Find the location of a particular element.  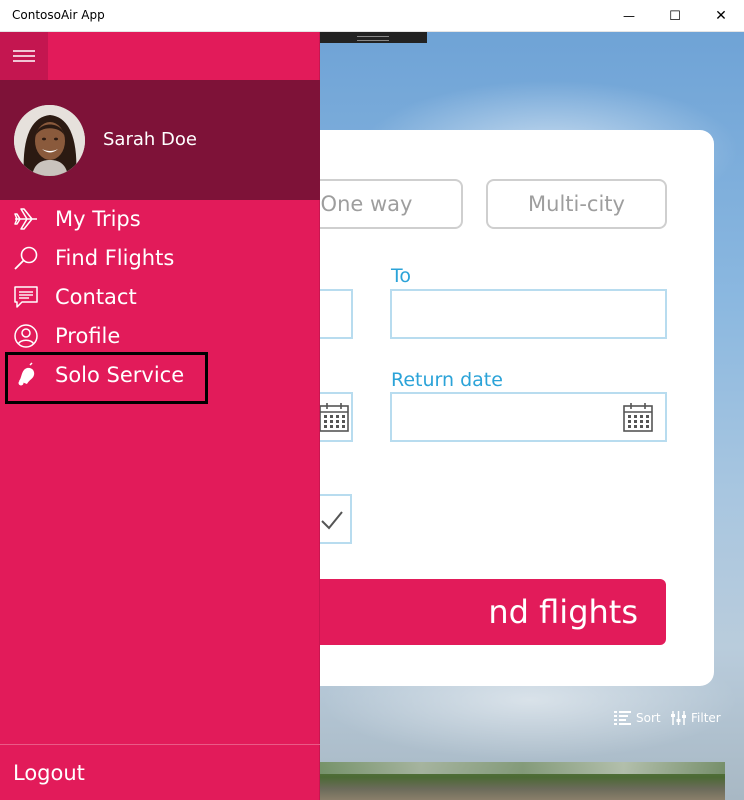

minimize-button: — is located at coordinates (629, 16).